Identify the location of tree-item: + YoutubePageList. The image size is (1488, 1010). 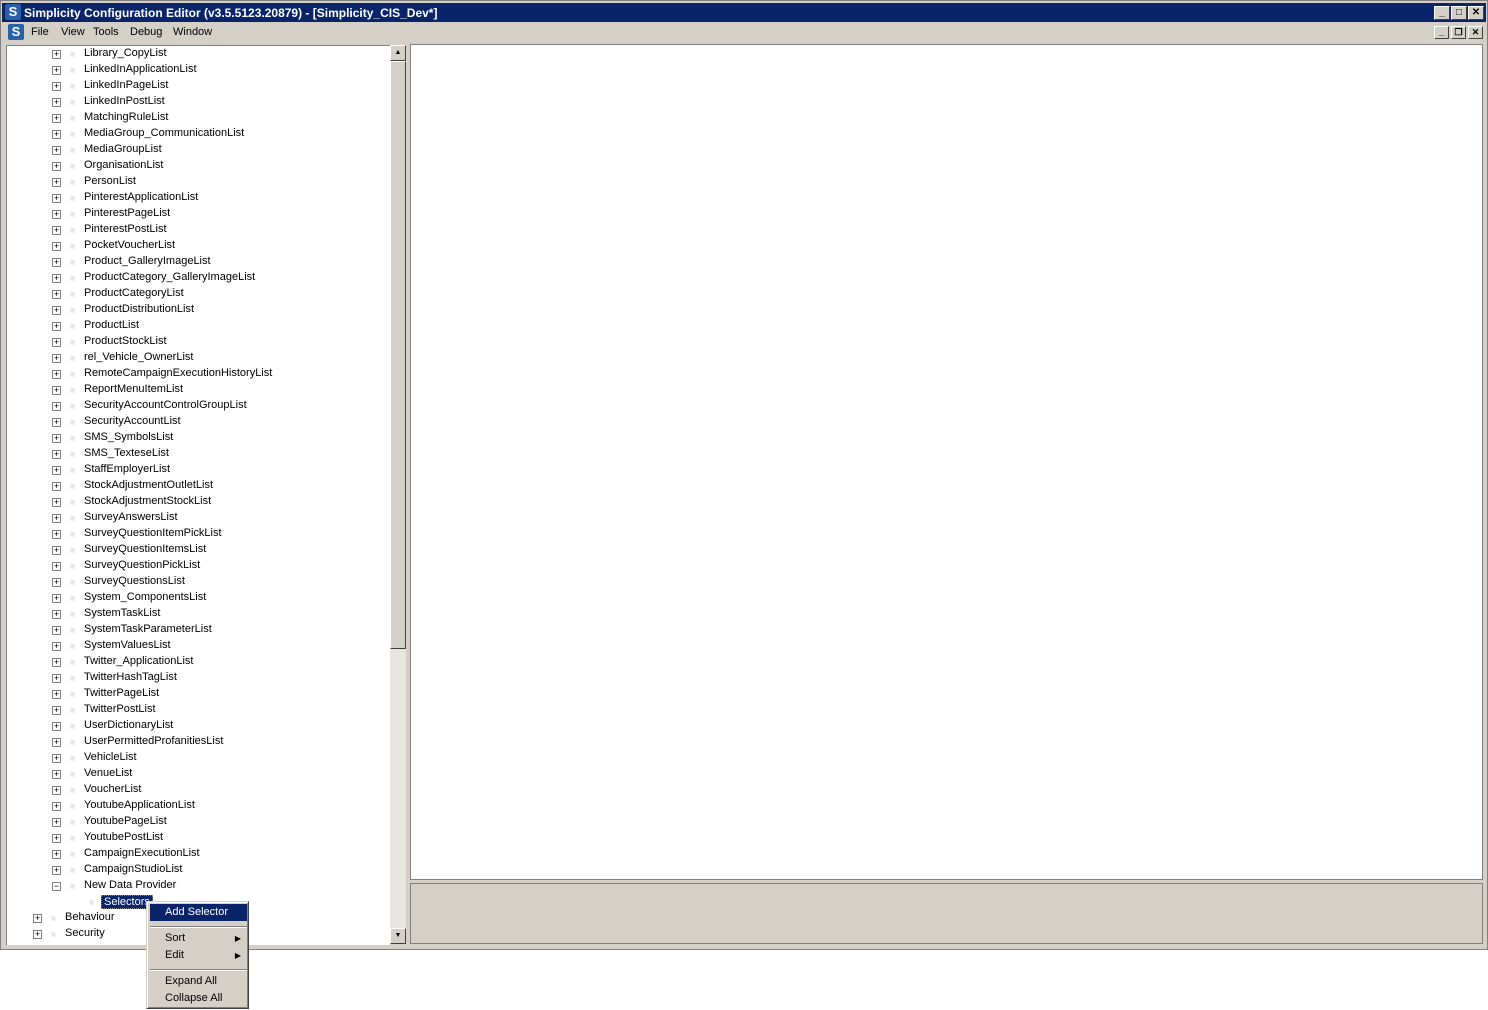
(198, 822).